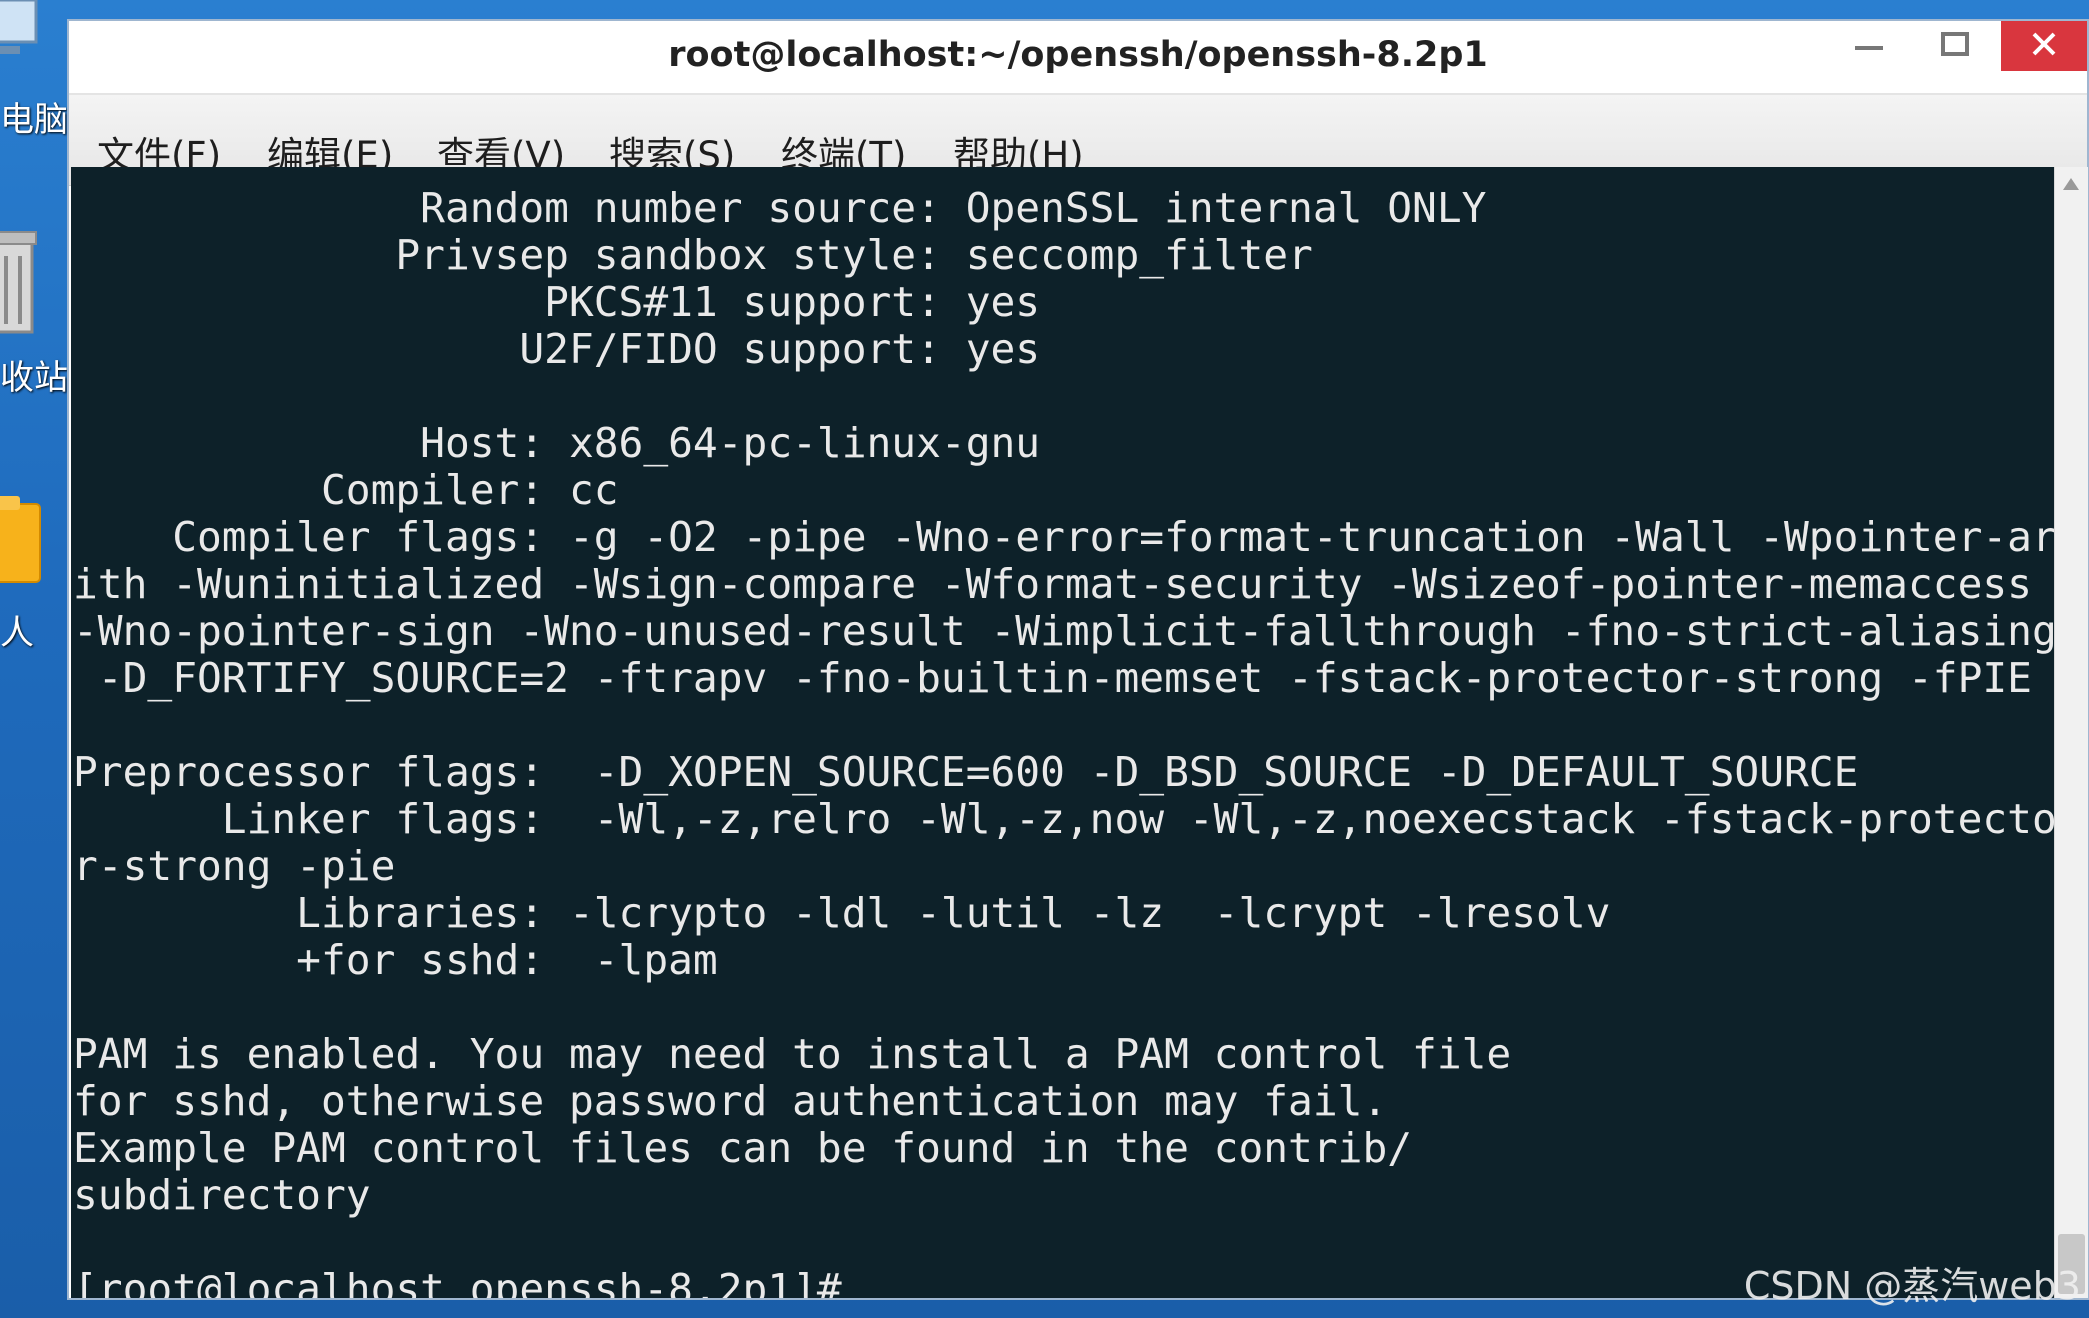 The image size is (2089, 1318). I want to click on computer-icon, so click(20, 33).